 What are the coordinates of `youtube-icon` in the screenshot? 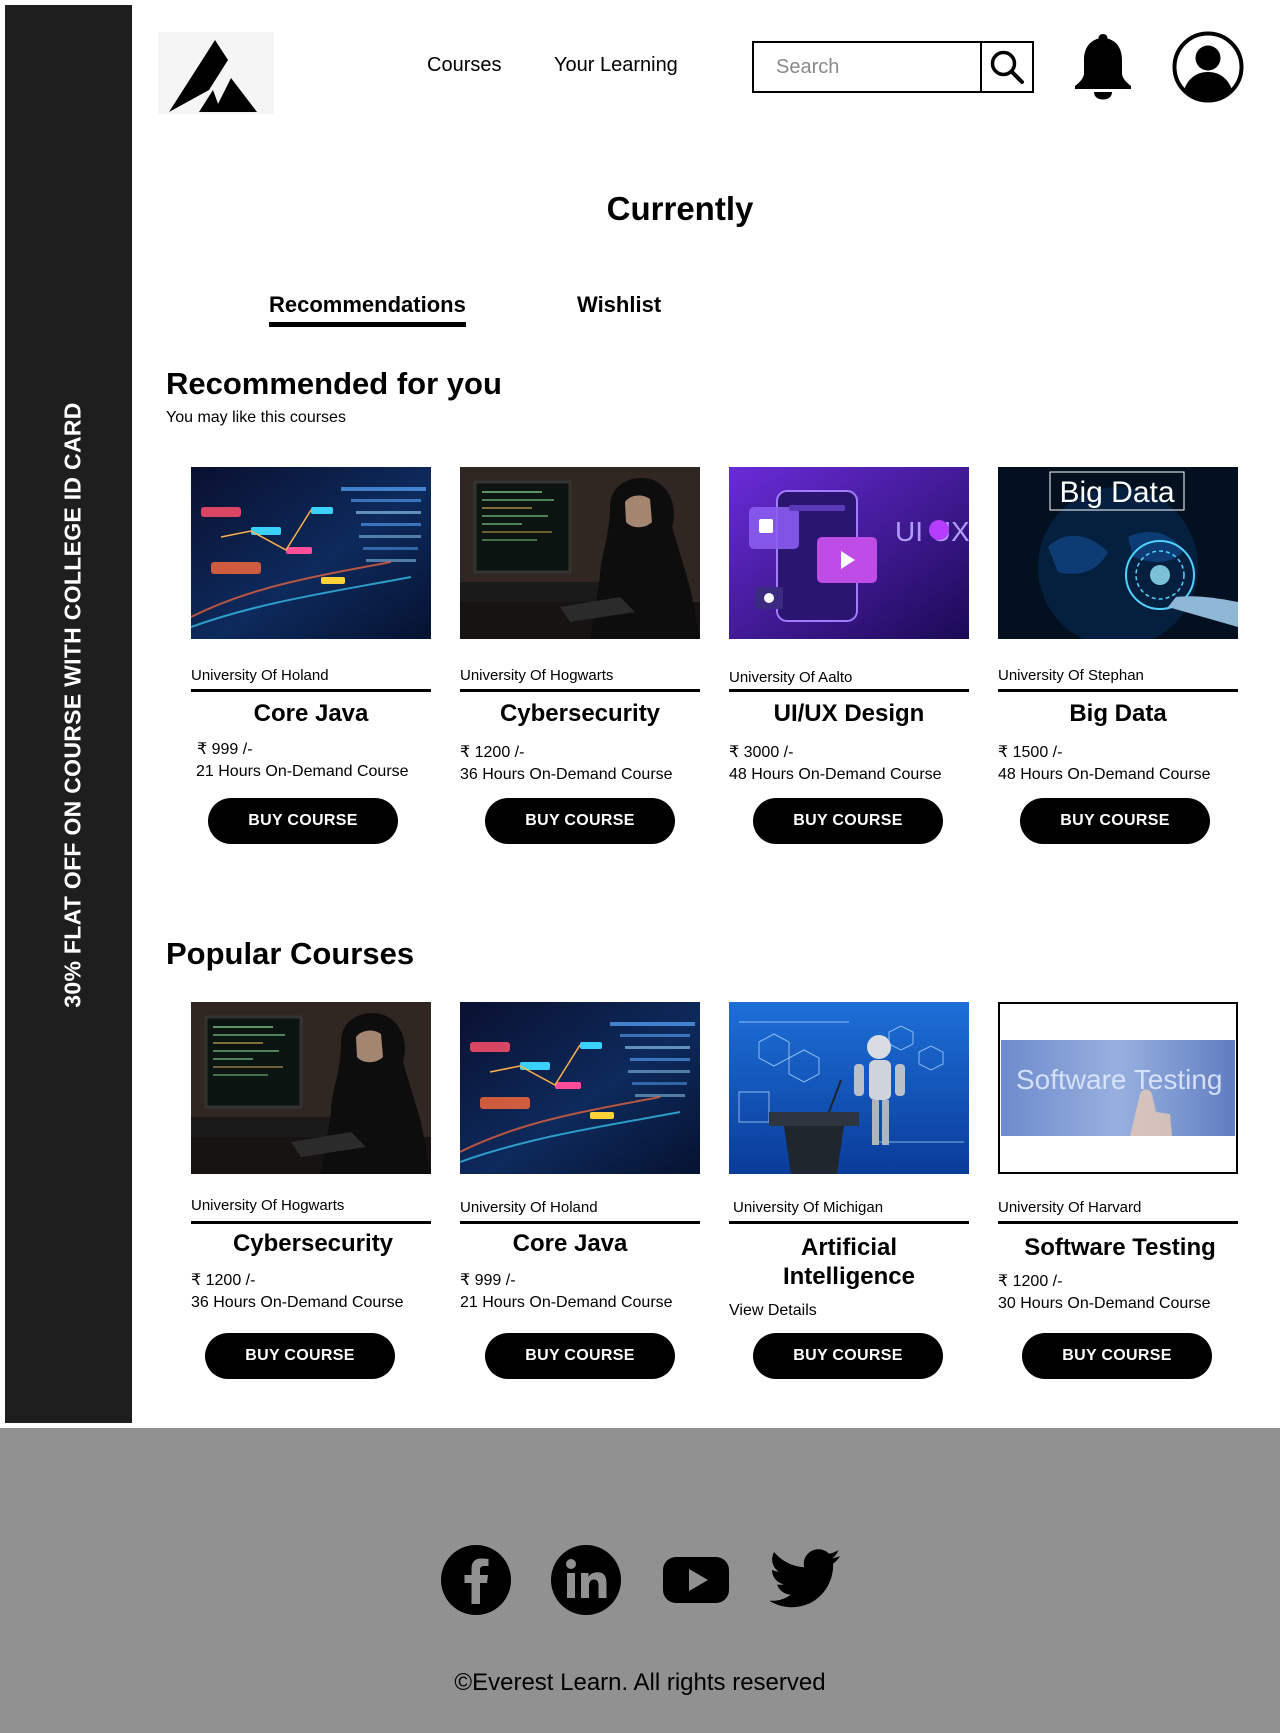 It's located at (696, 1580).